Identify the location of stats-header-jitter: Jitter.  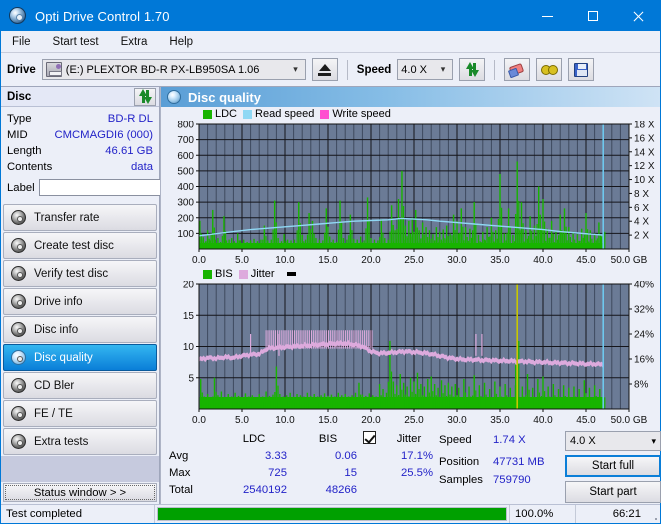
(409, 439).